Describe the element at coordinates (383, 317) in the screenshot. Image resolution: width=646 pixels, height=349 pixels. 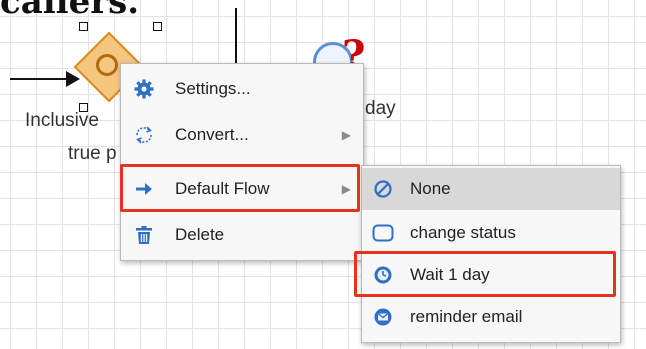
I see `email-icon` at that location.